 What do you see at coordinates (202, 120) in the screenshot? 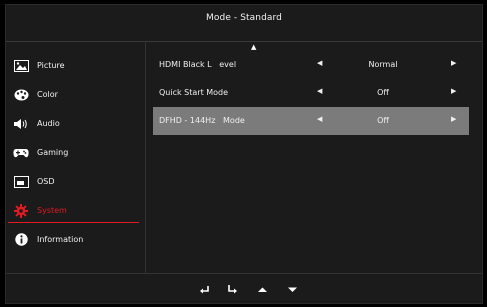
I see `setting-label: DFHD - 144Hz Mode` at bounding box center [202, 120].